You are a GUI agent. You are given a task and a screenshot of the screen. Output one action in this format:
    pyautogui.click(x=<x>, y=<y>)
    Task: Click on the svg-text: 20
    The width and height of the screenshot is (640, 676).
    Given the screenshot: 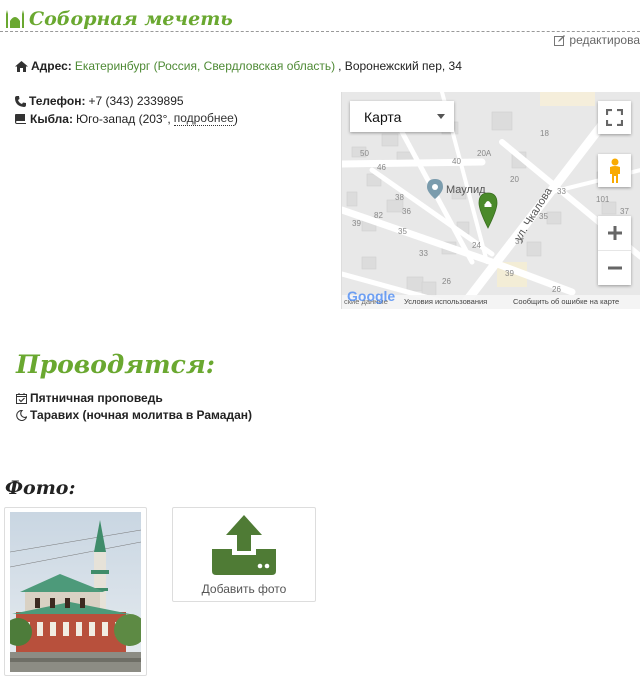 What is the action you would take?
    pyautogui.click(x=514, y=179)
    